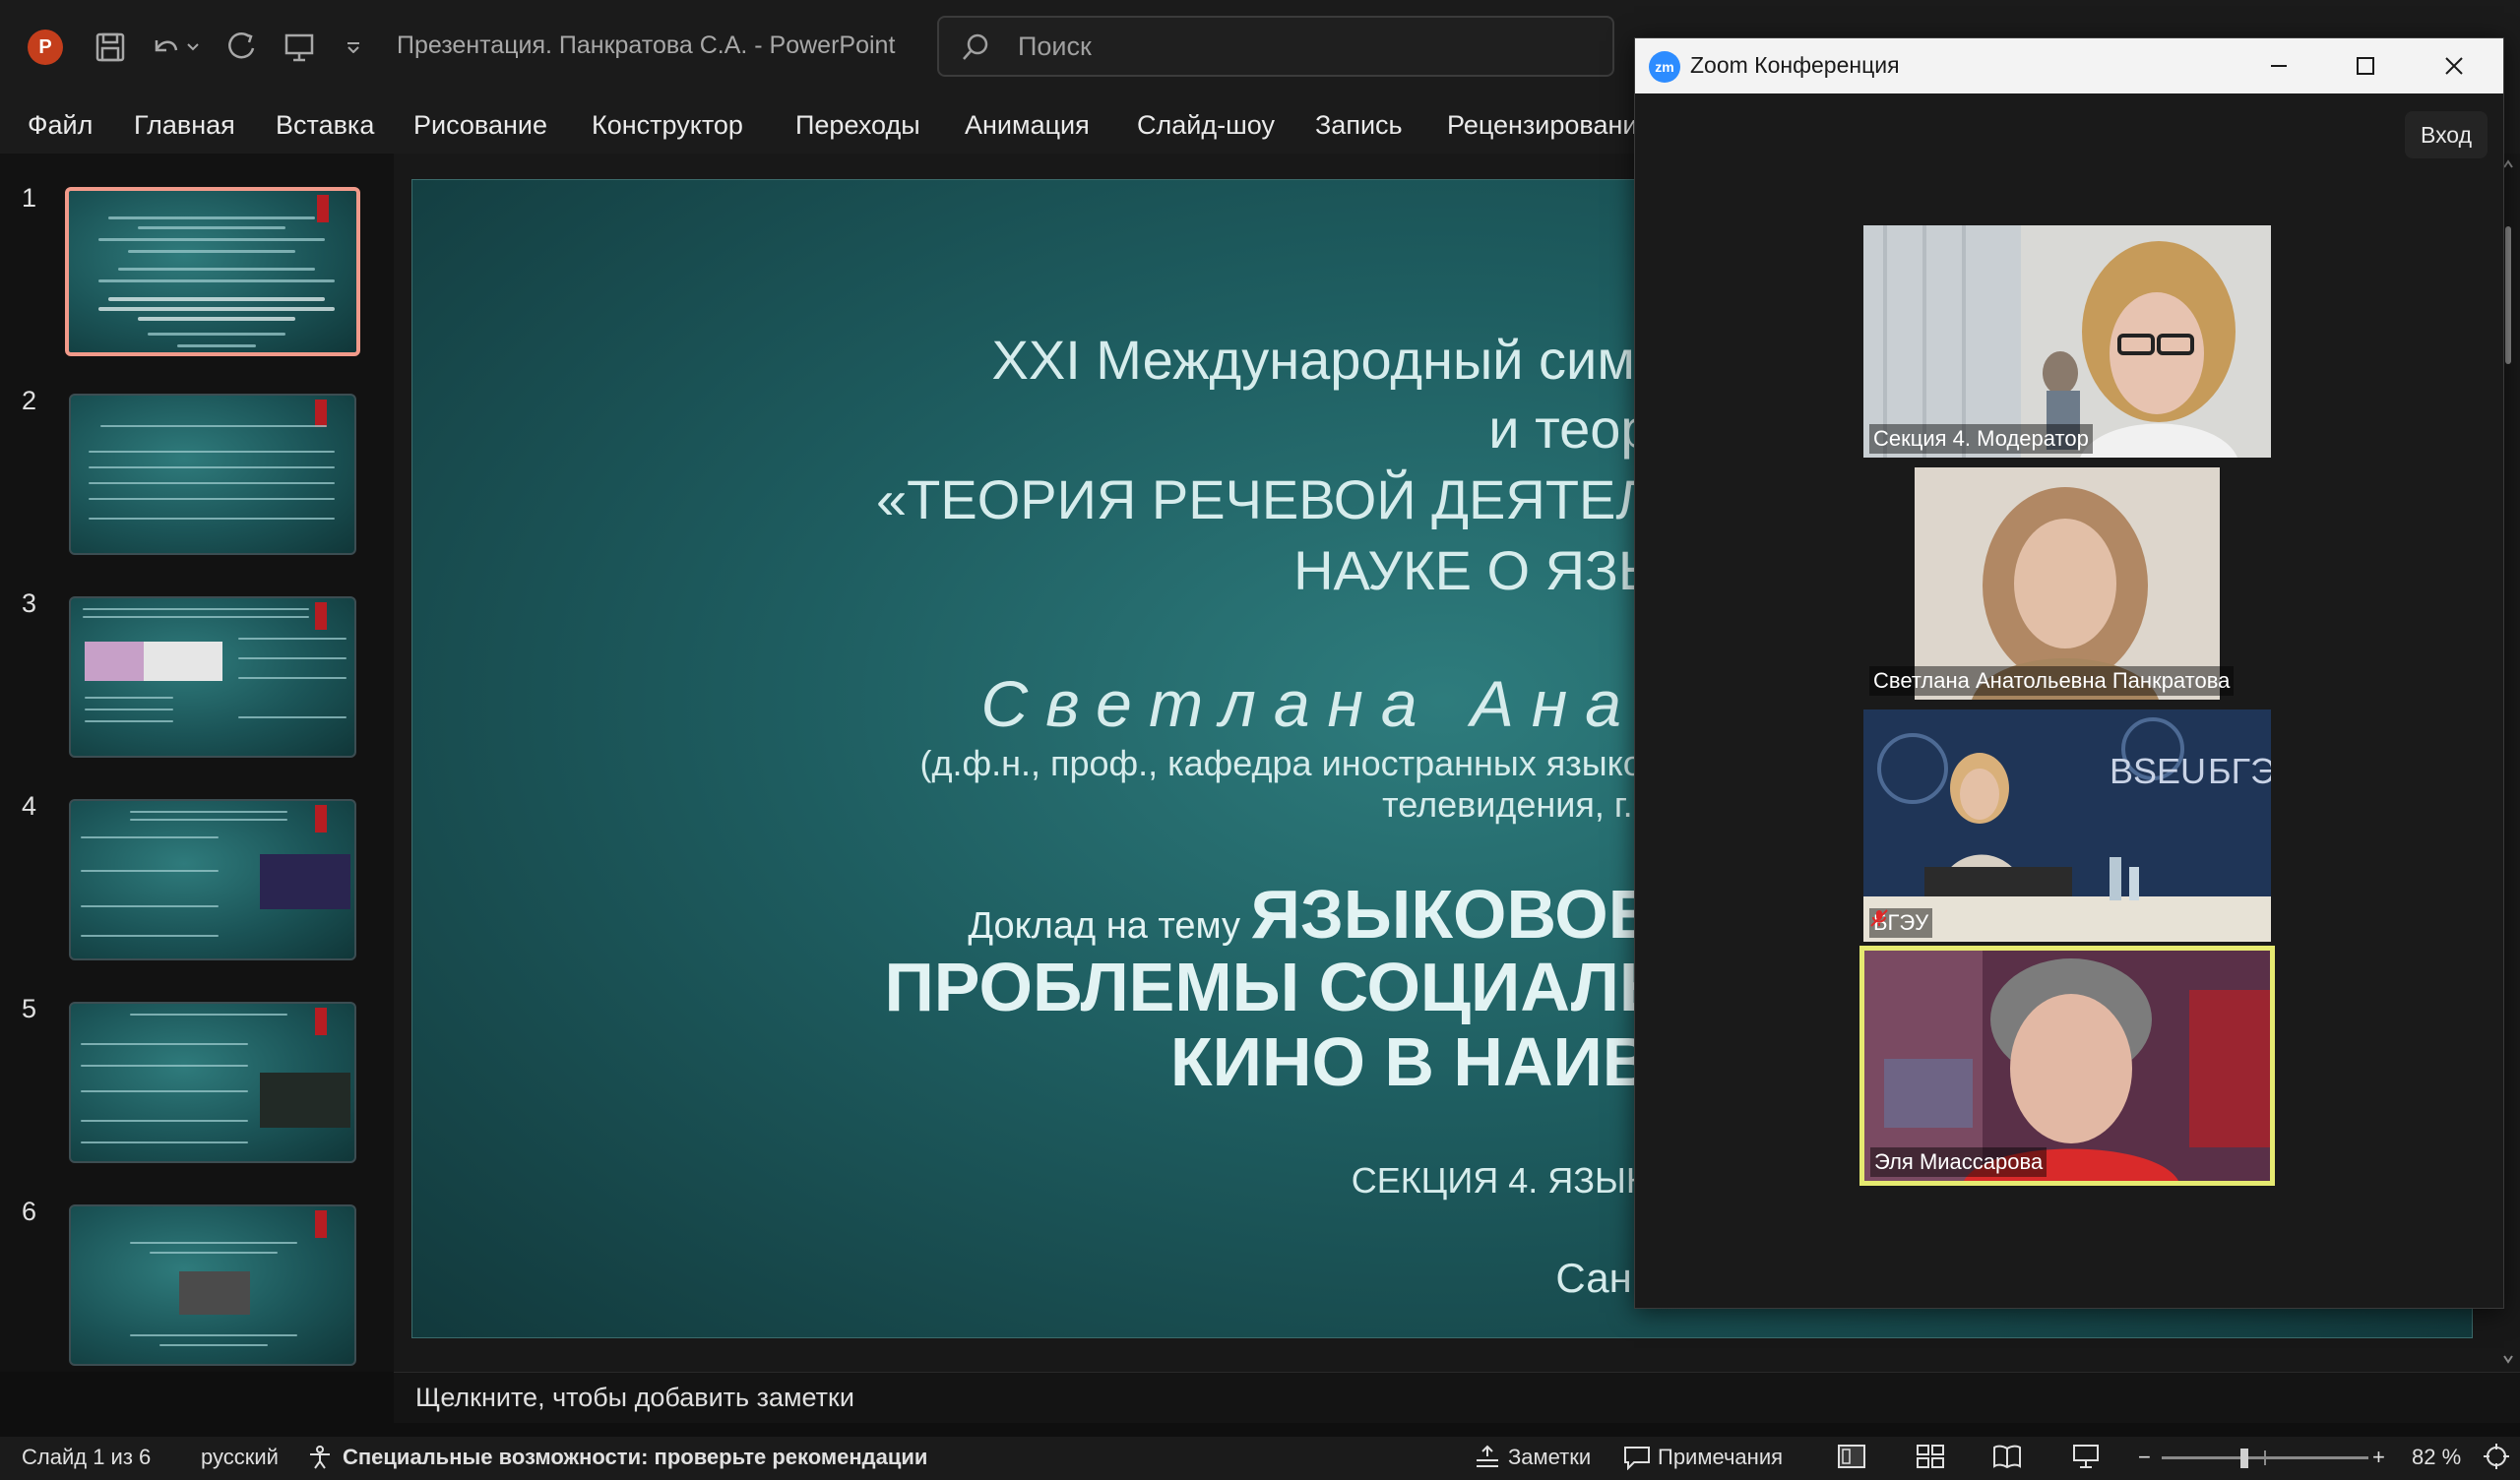  I want to click on tab-insert: Вставка, so click(325, 125).